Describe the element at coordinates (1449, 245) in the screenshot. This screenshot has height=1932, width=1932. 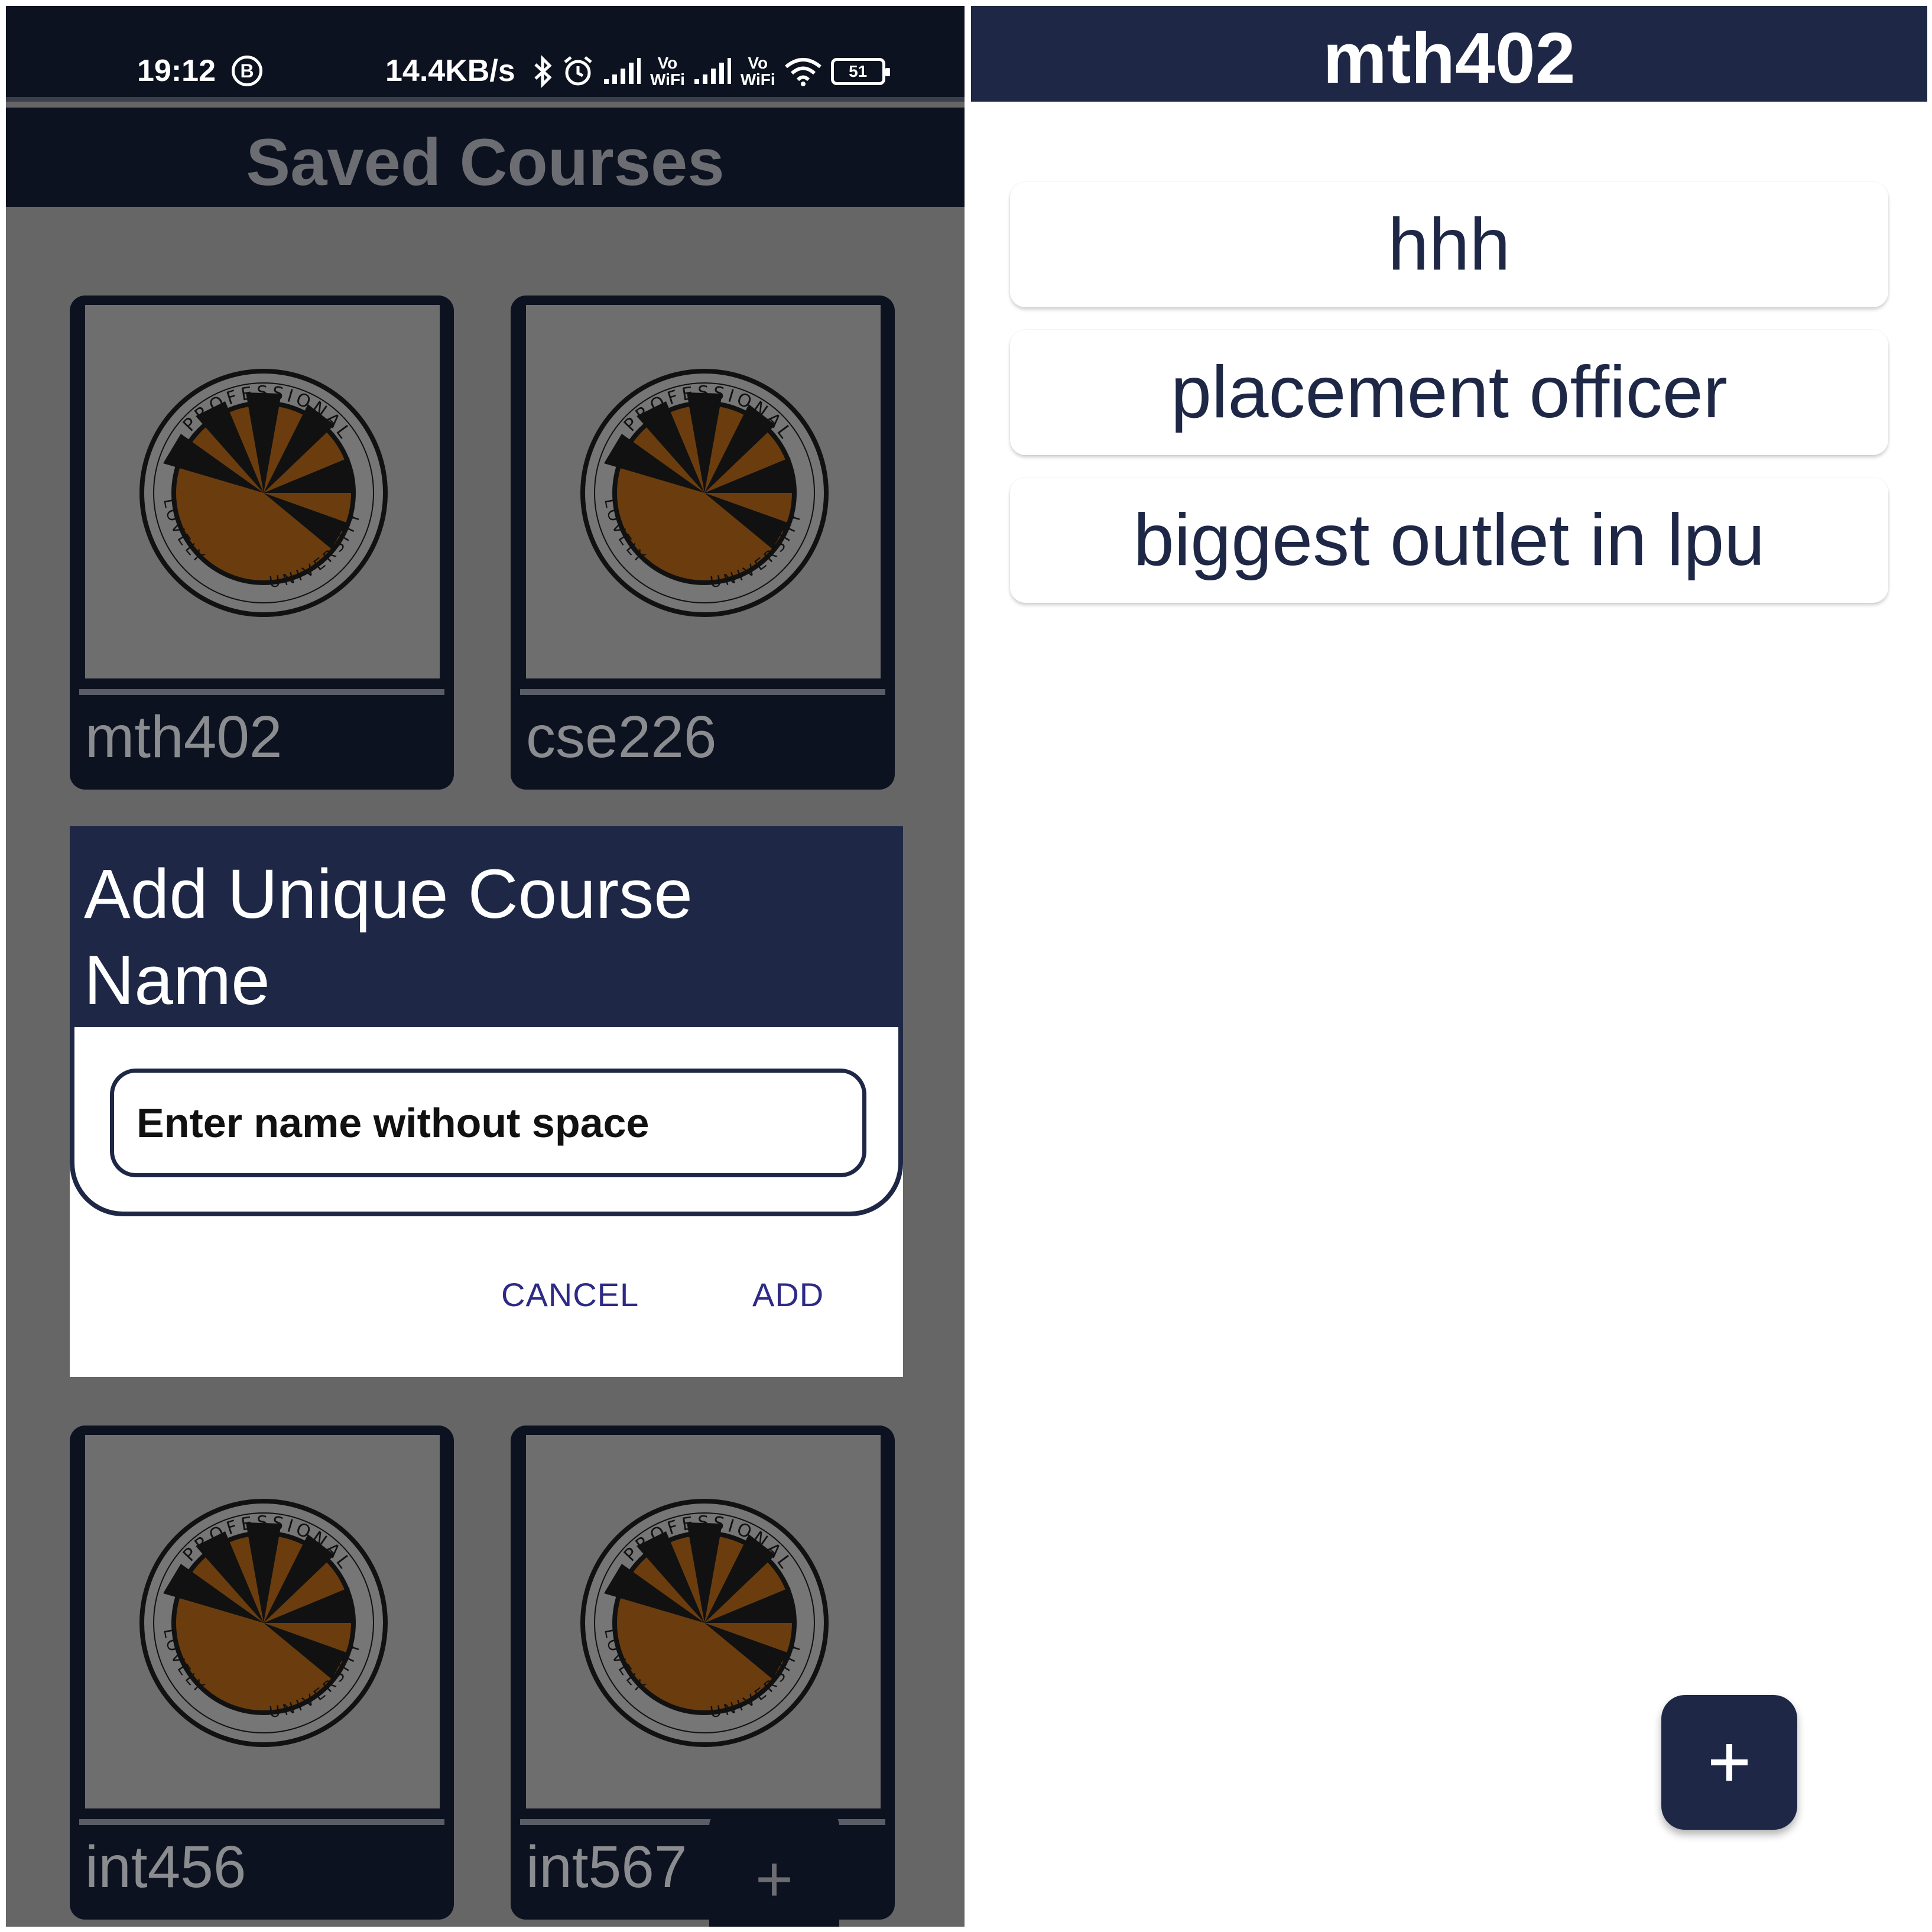
I see `list-item: hhh` at that location.